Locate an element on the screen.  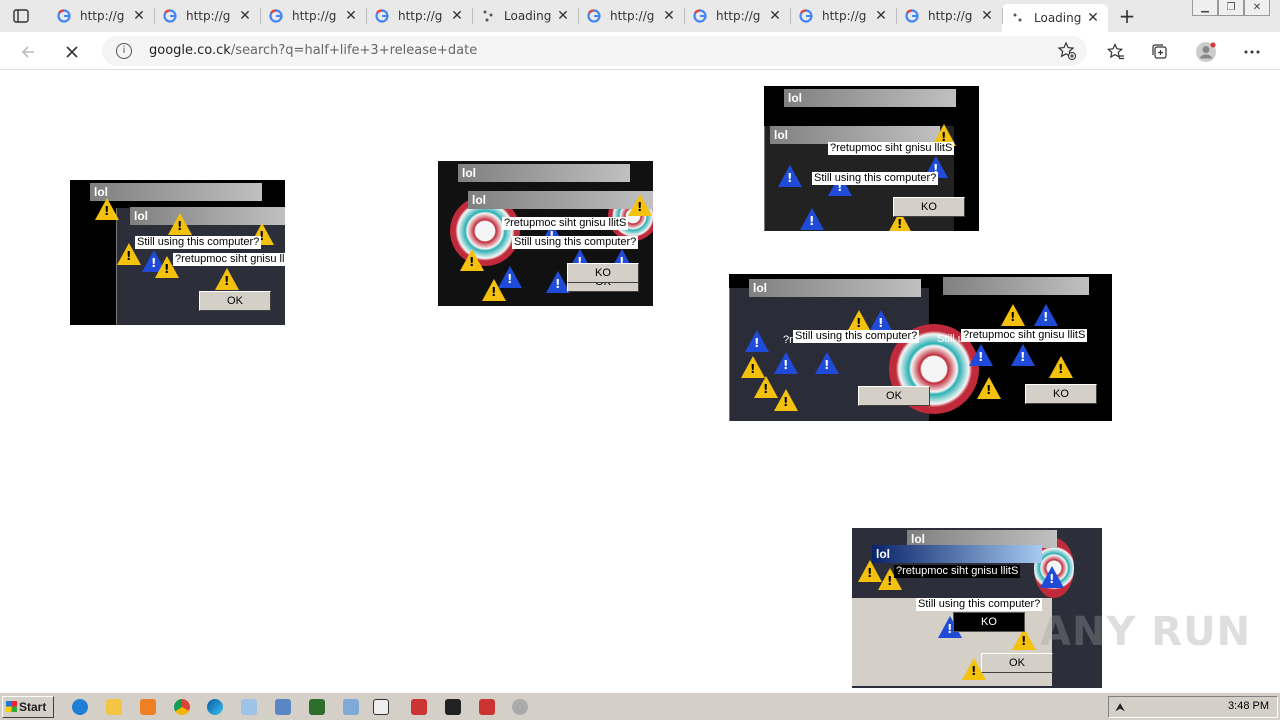
folder-icon is located at coordinates (114, 707).